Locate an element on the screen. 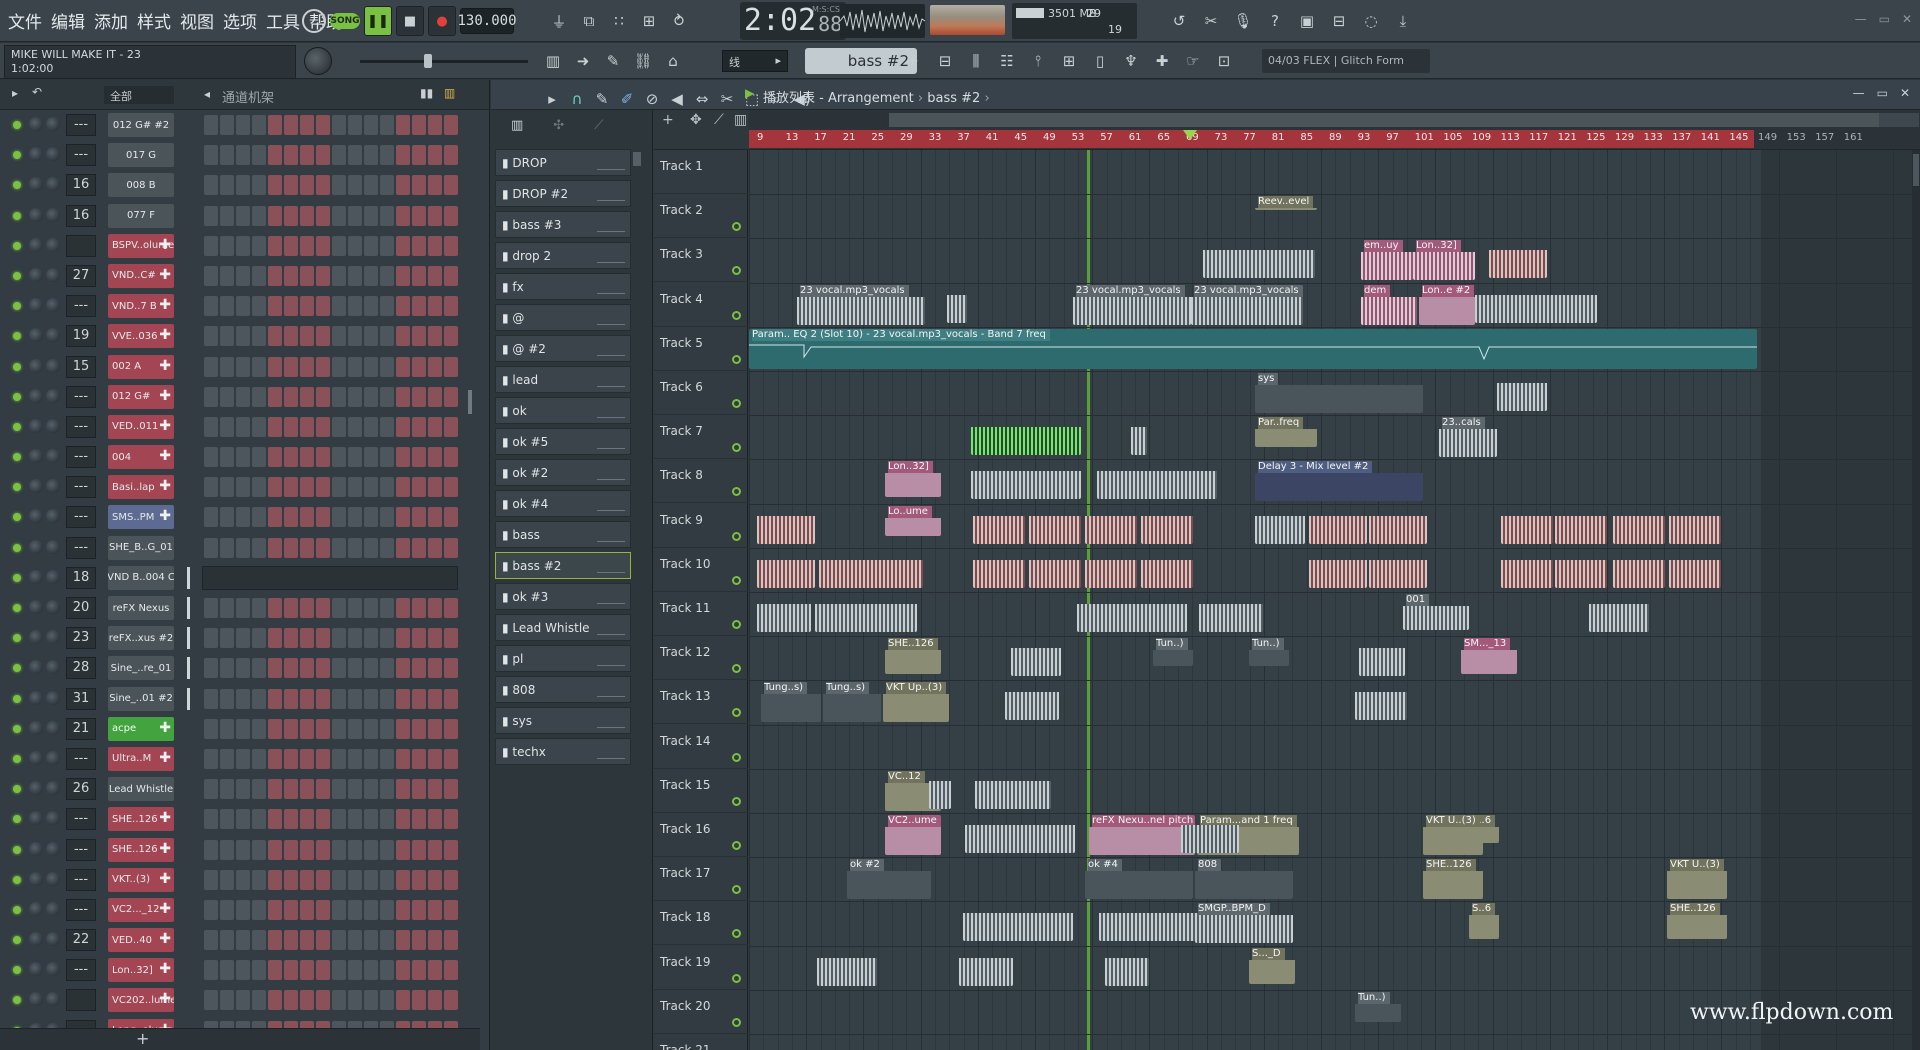  countdown-icon: ∷ is located at coordinates (619, 21).